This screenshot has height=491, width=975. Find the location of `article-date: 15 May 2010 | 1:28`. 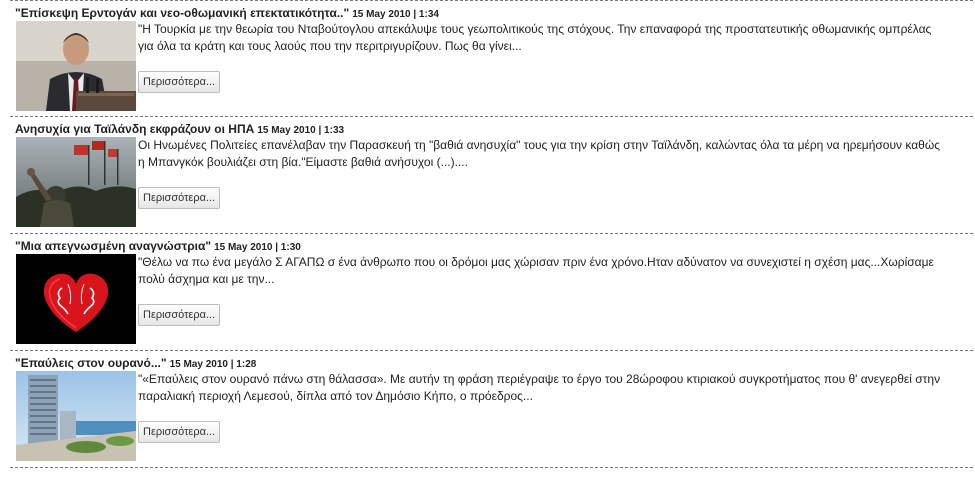

article-date: 15 May 2010 | 1:28 is located at coordinates (213, 364).